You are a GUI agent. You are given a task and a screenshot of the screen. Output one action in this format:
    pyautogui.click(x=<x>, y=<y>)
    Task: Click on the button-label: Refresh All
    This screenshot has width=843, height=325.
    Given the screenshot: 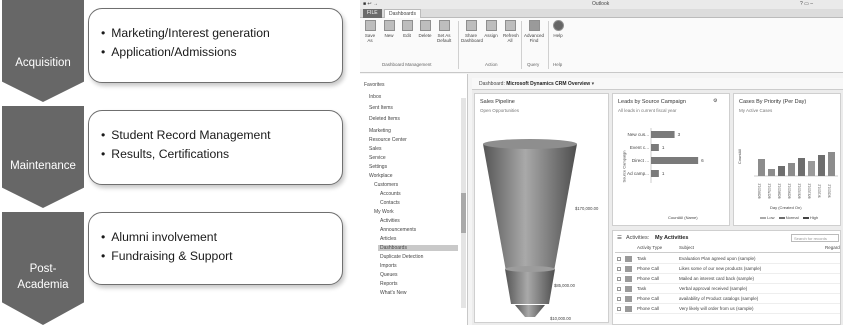 What is the action you would take?
    pyautogui.click(x=511, y=38)
    